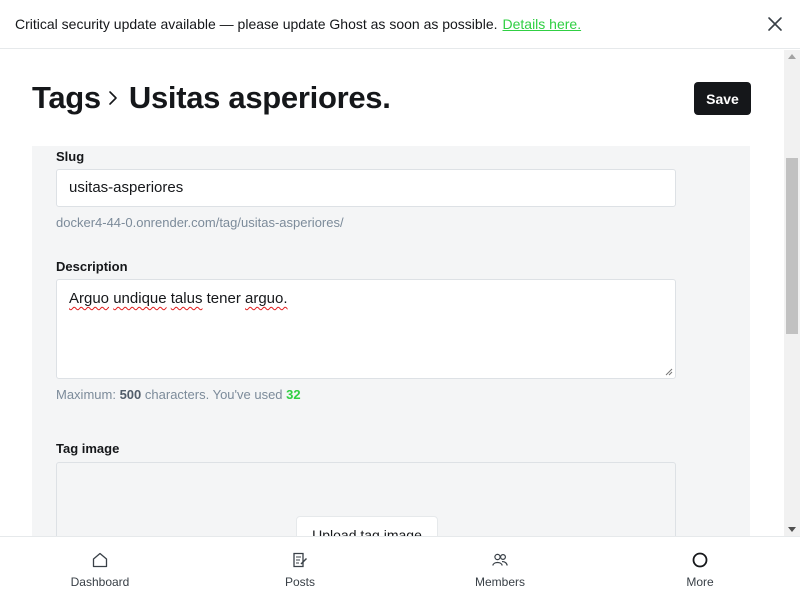 The width and height of the screenshot is (800, 600). Describe the element at coordinates (89, 298) in the screenshot. I see `description-word: Arguo` at that location.